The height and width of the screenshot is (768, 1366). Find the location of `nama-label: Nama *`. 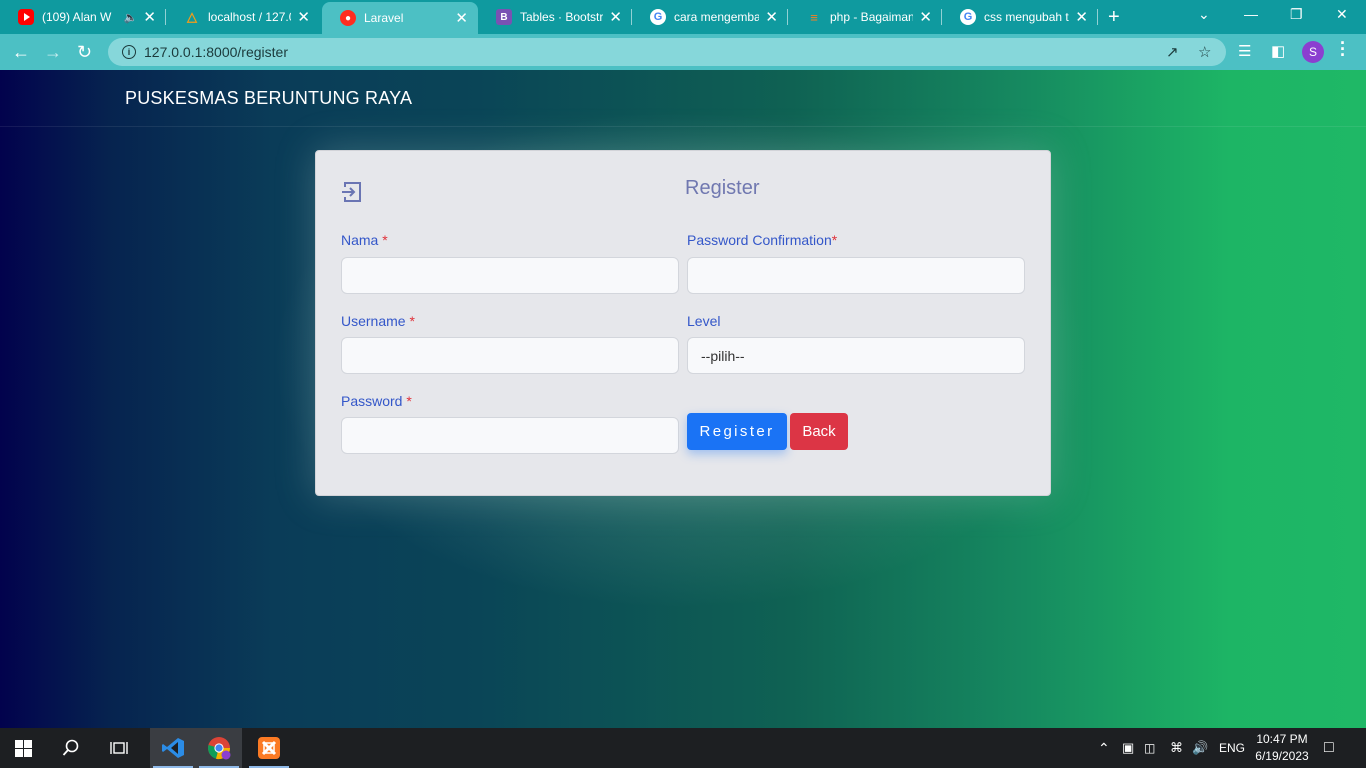

nama-label: Nama * is located at coordinates (364, 240).